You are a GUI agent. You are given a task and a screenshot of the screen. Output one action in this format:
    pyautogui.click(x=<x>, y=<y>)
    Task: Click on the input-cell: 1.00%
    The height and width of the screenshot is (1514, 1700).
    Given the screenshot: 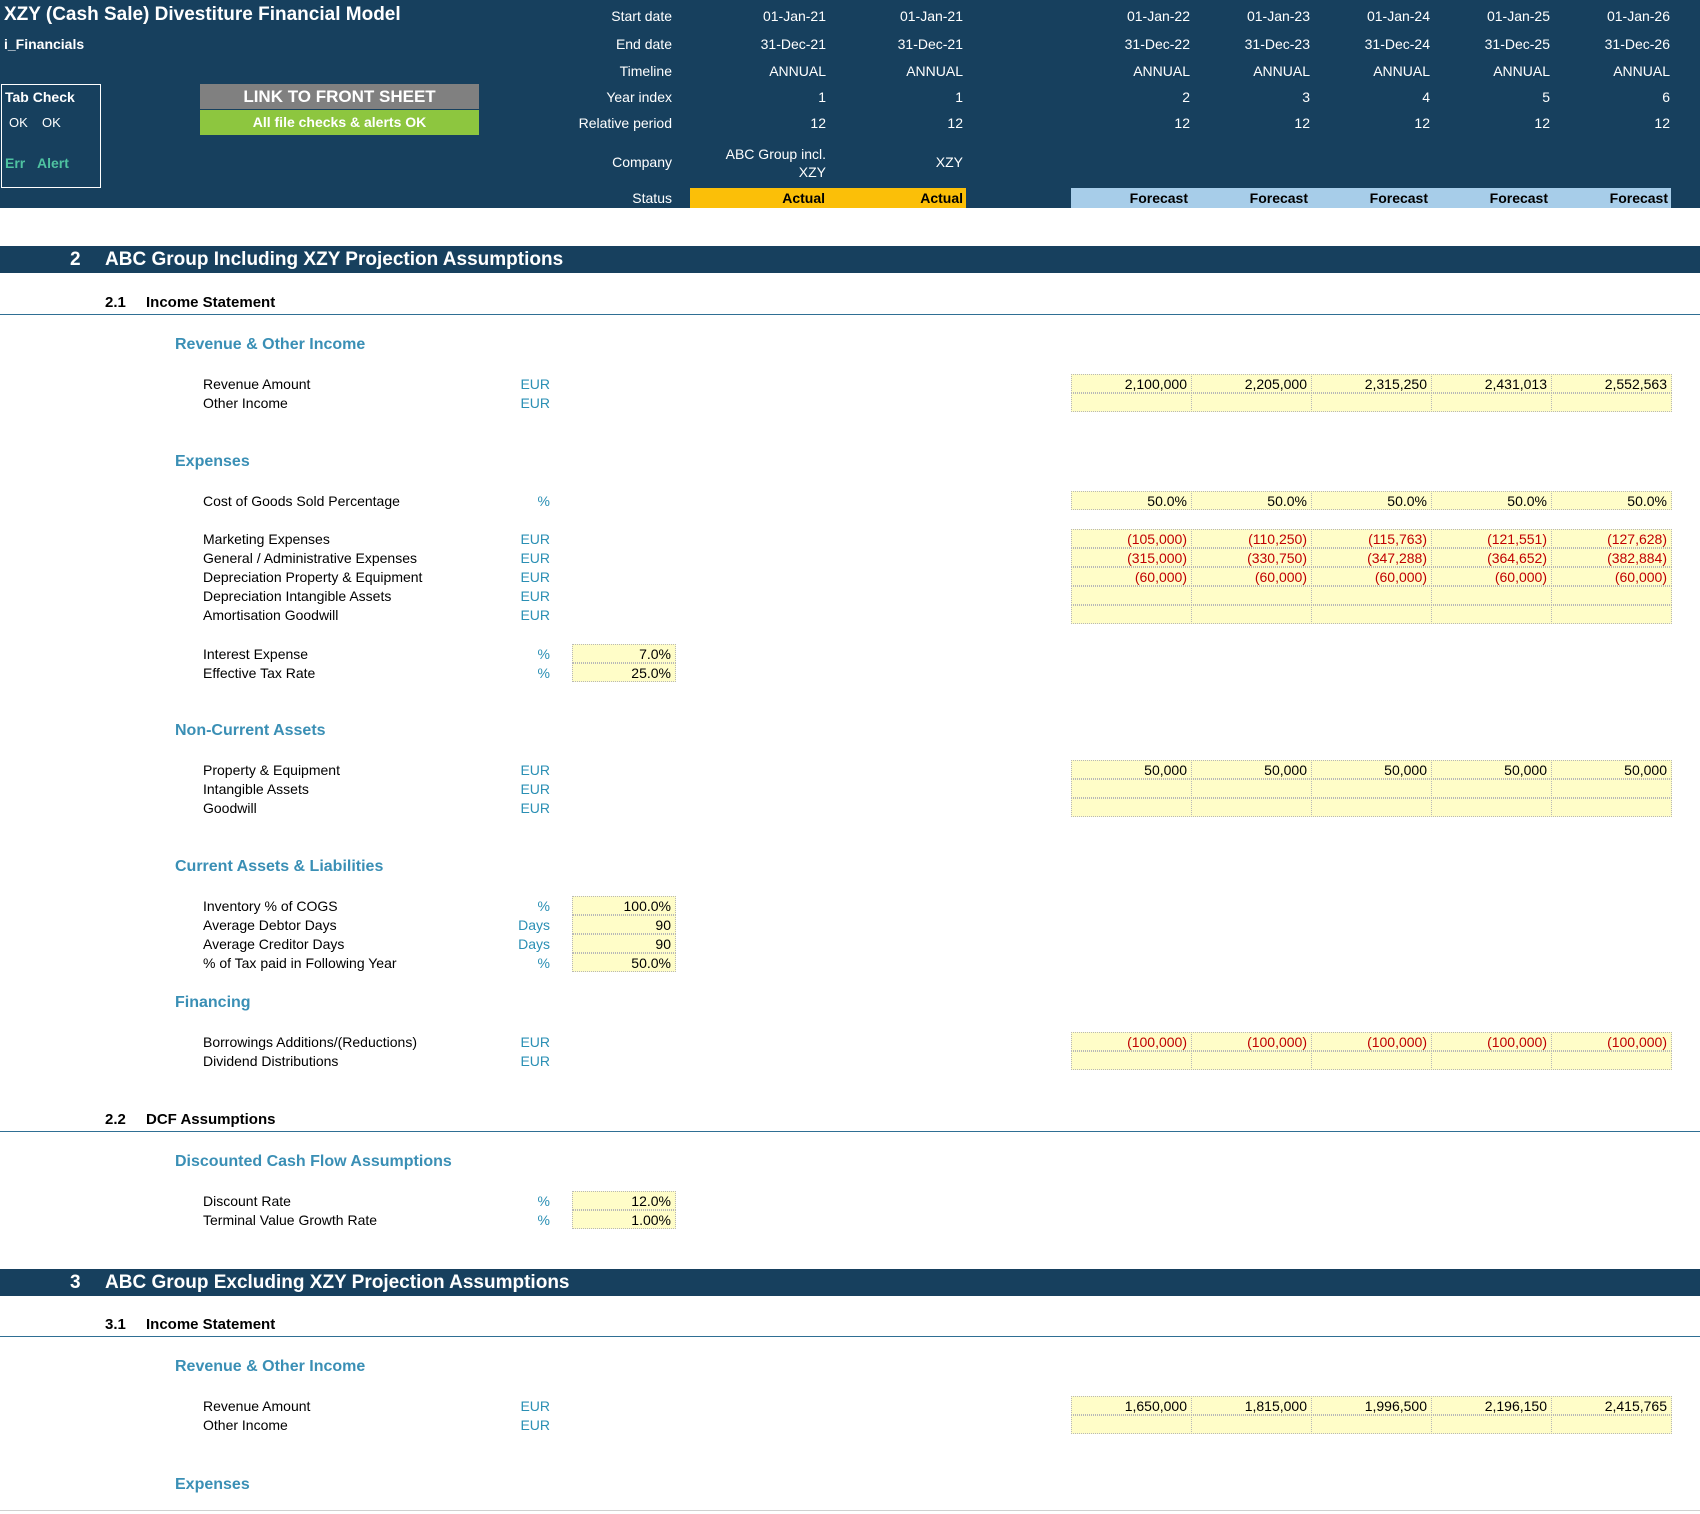 What is the action you would take?
    pyautogui.click(x=624, y=1219)
    